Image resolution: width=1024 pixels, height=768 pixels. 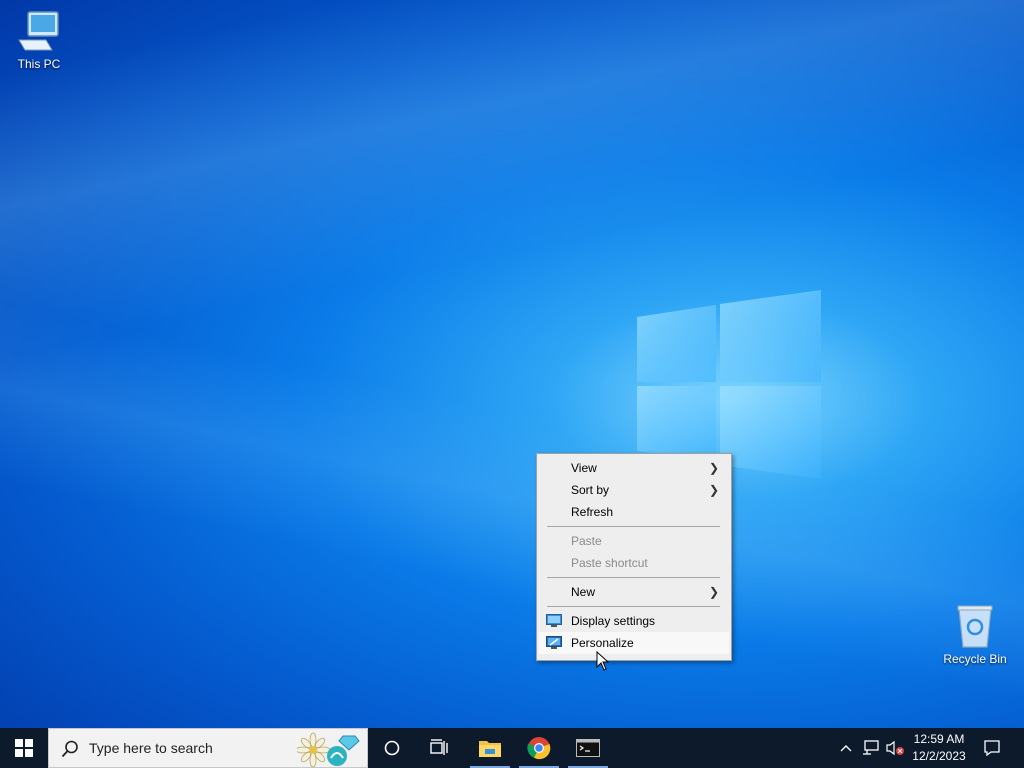 I want to click on menu-item-label: New, so click(x=583, y=592).